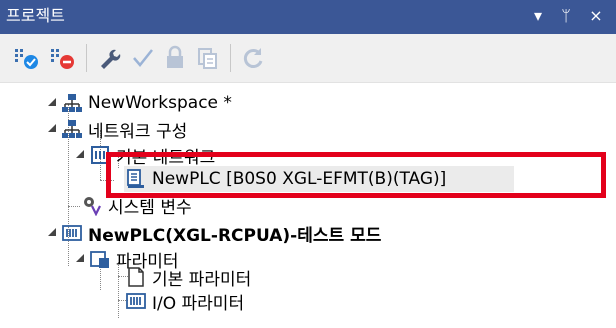 The height and width of the screenshot is (328, 616). What do you see at coordinates (235, 235) in the screenshot?
I see `tree-item-label: NewPLC(XGL-RCPUA)-테스트 모드` at bounding box center [235, 235].